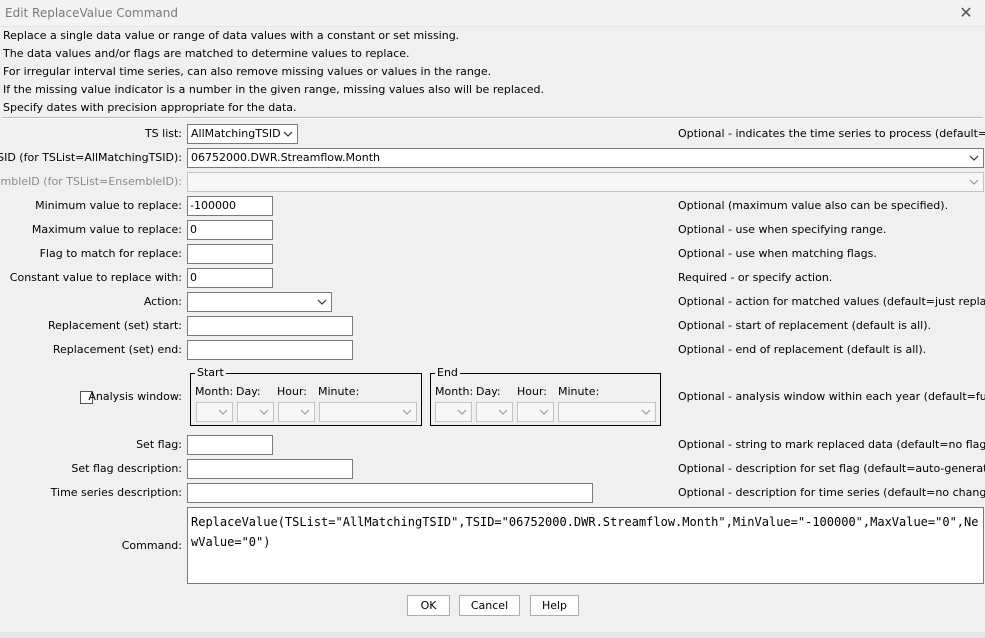 The image size is (985, 638). Describe the element at coordinates (492, 118) in the screenshot. I see `separator` at that location.